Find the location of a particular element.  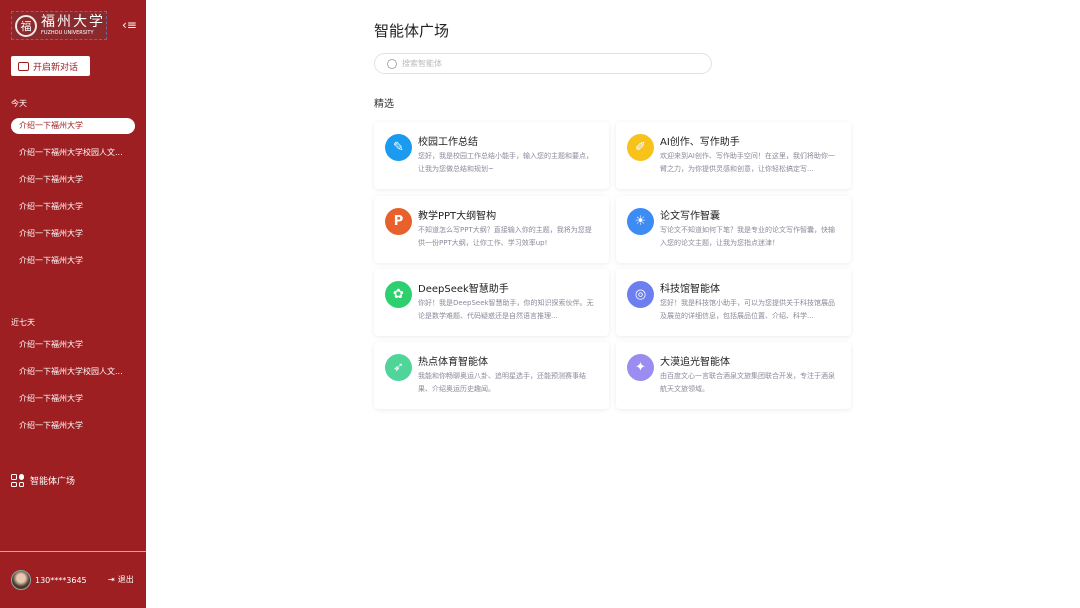

agent-name: 教学PPT大纲智构 is located at coordinates (457, 216).